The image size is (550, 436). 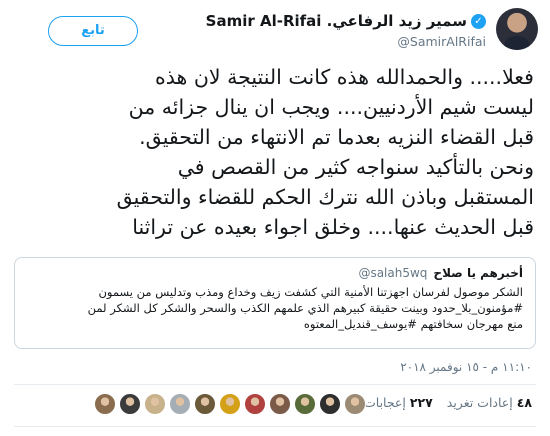 I want to click on user-handle: @SamirAlRifai, so click(x=346, y=41).